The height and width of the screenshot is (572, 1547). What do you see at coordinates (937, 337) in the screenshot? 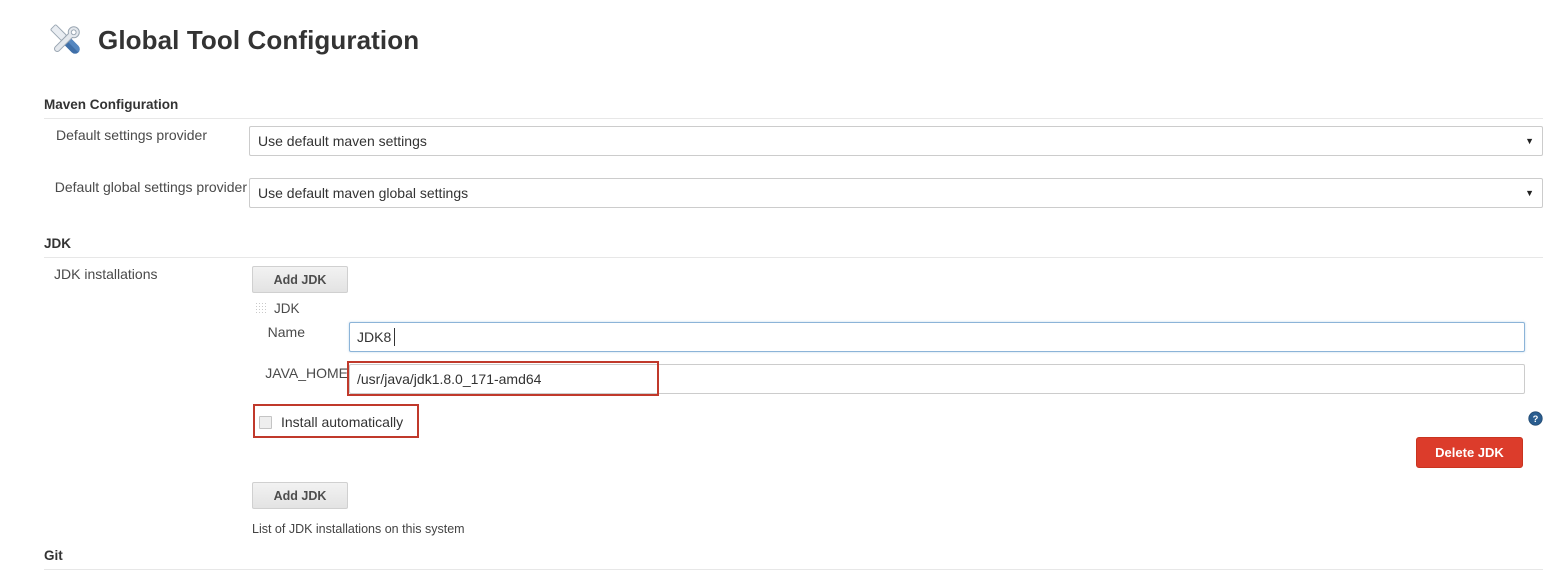
I see `jdk-name-input` at bounding box center [937, 337].